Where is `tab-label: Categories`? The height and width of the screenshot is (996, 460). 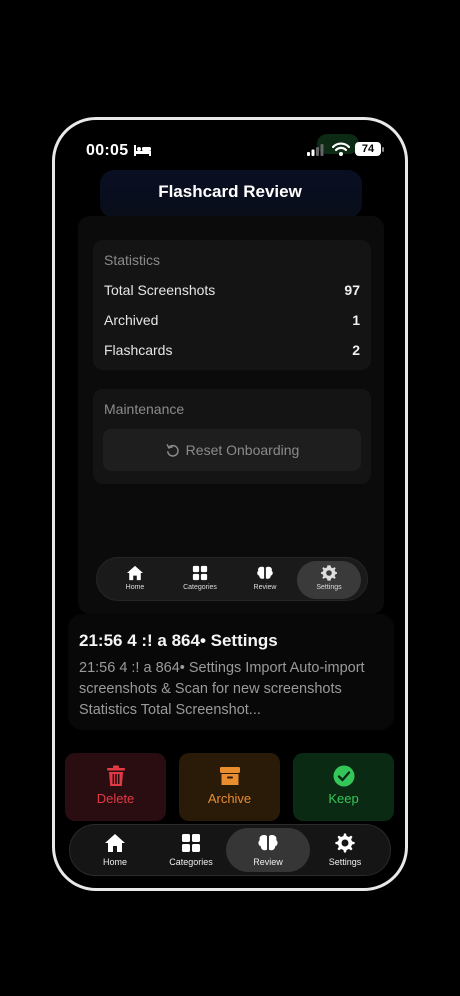 tab-label: Categories is located at coordinates (191, 862).